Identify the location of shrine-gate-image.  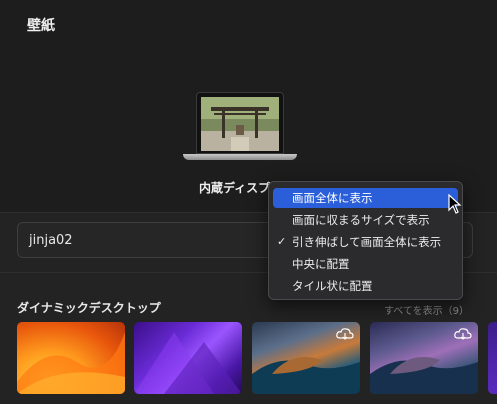
(240, 124).